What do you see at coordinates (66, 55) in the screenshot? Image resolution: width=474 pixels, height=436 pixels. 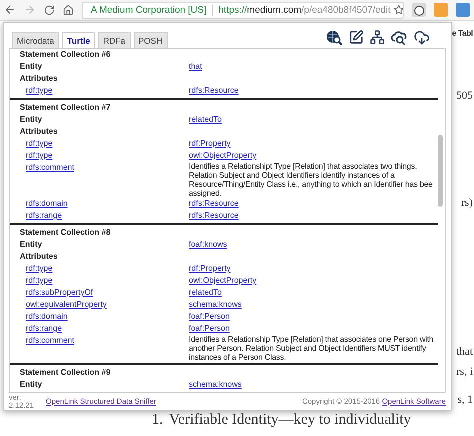 I see `collection-title: Statement Collection #6` at bounding box center [66, 55].